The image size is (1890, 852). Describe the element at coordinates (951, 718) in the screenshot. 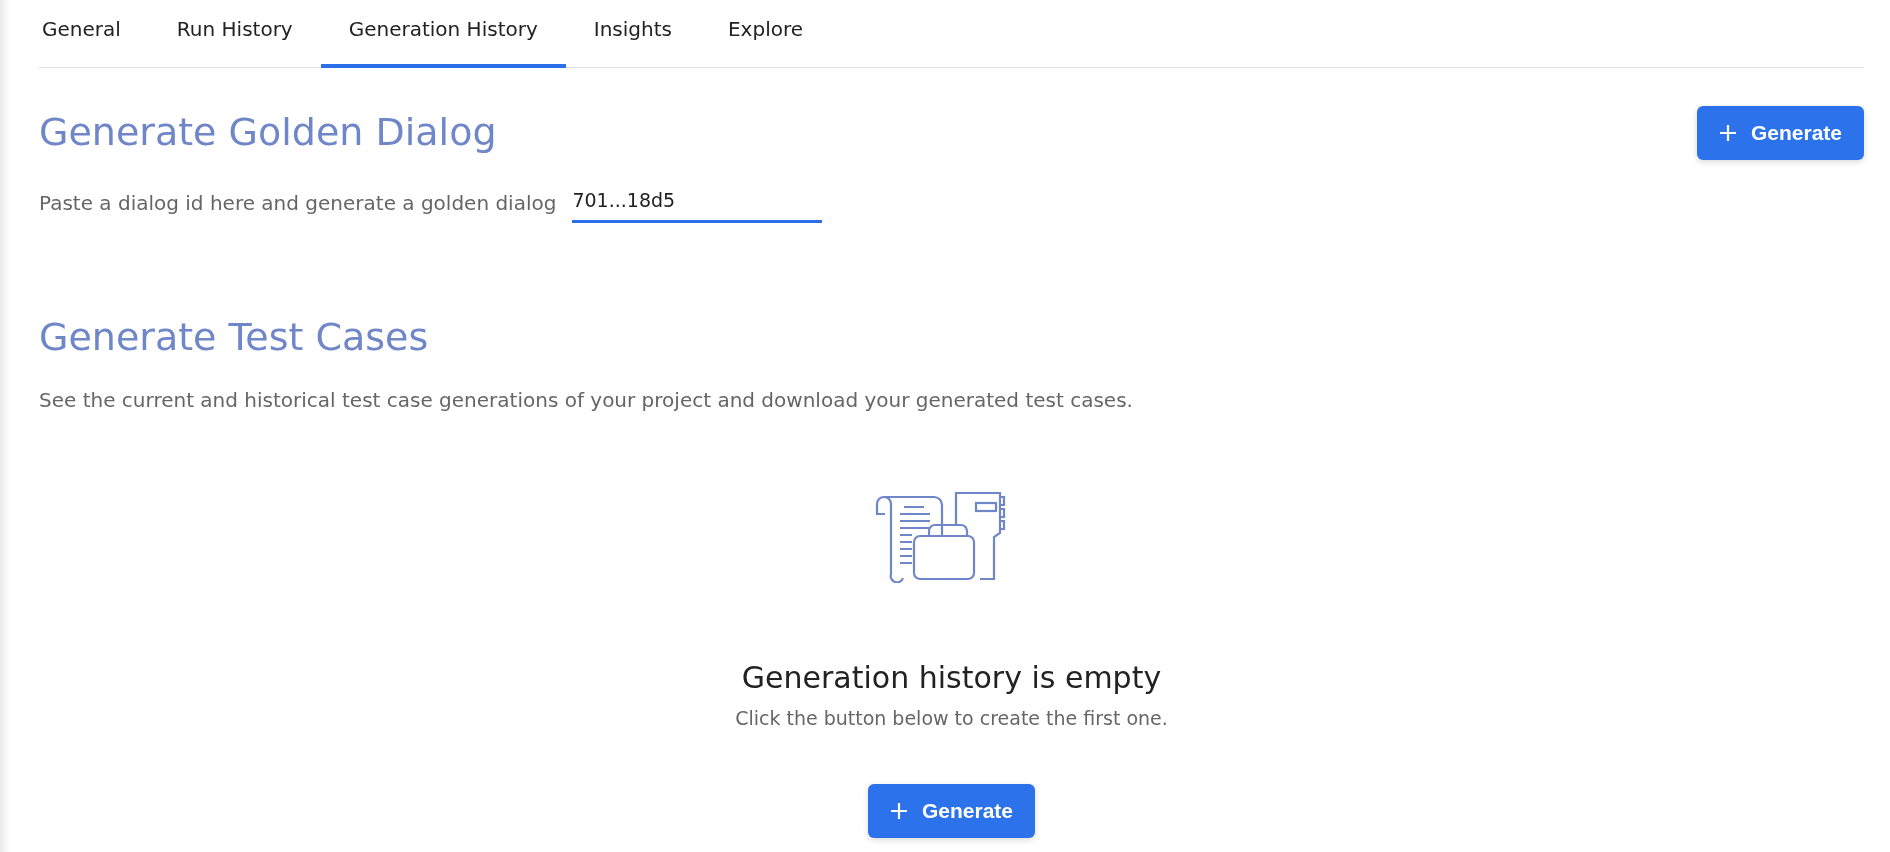

I see `empty-state-subtitle: Click the button below to create the first one.` at that location.